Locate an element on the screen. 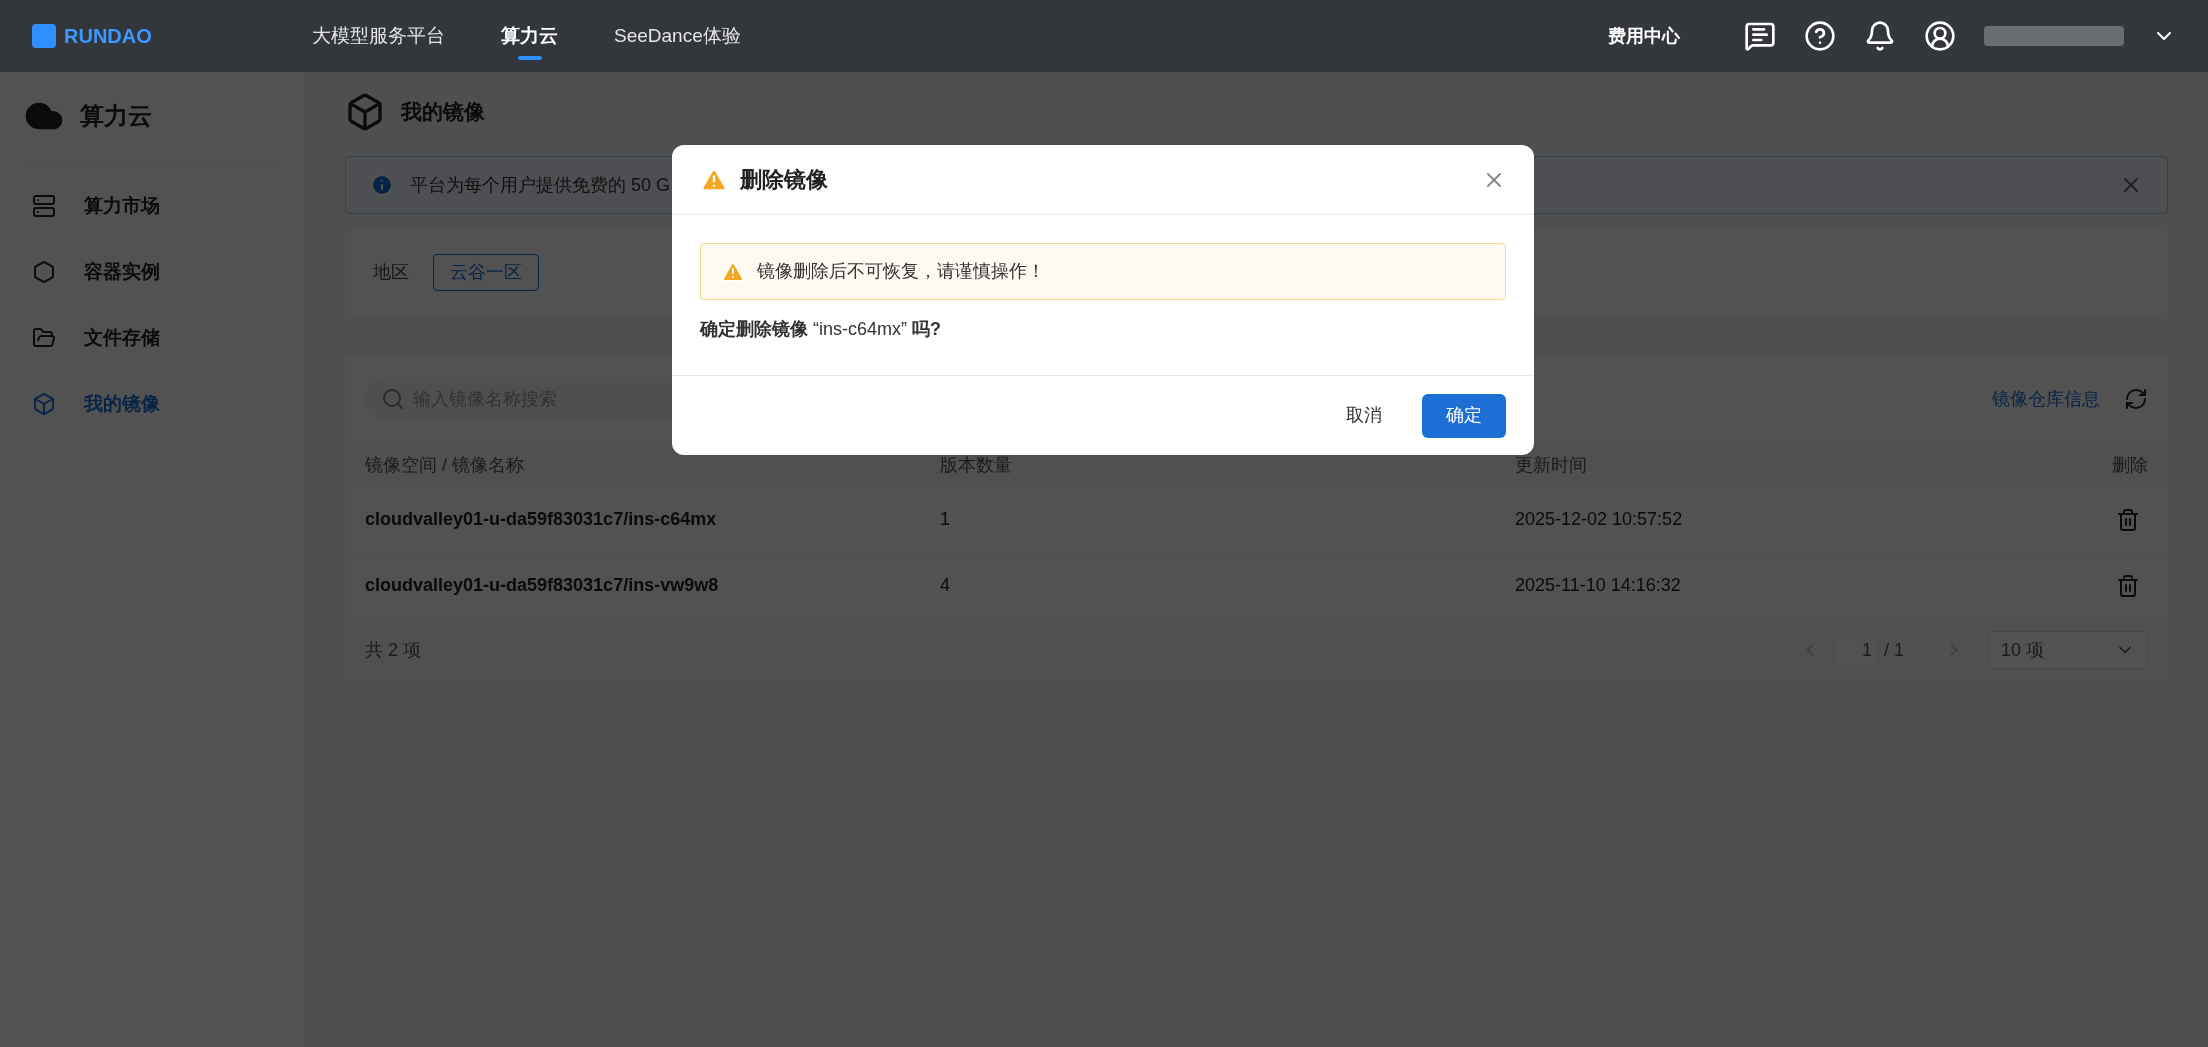 This screenshot has width=2208, height=1047. message-icon is located at coordinates (1760, 36).